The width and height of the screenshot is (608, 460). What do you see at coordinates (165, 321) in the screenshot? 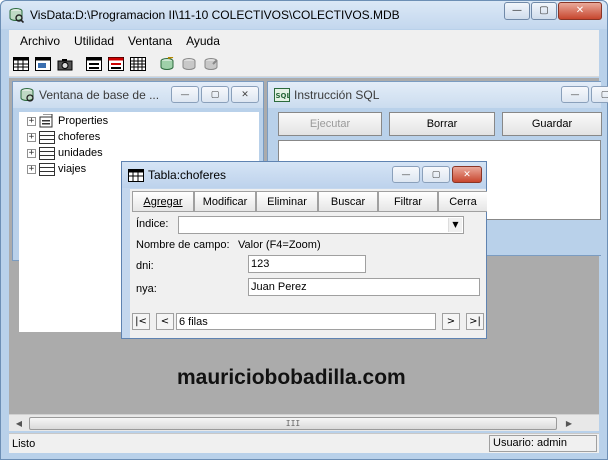
I see `prev-record-button: <` at bounding box center [165, 321].